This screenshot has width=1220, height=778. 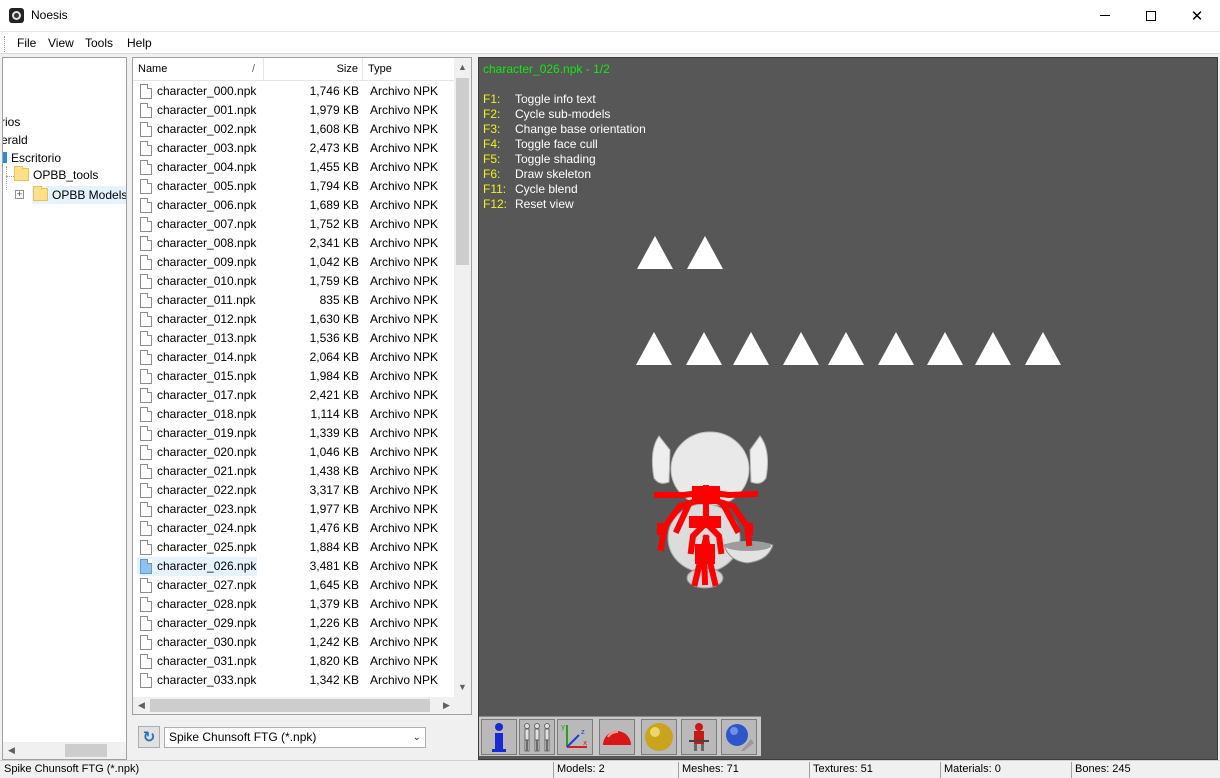 I want to click on tree-node-escritorio: Escritorio, so click(x=32, y=158).